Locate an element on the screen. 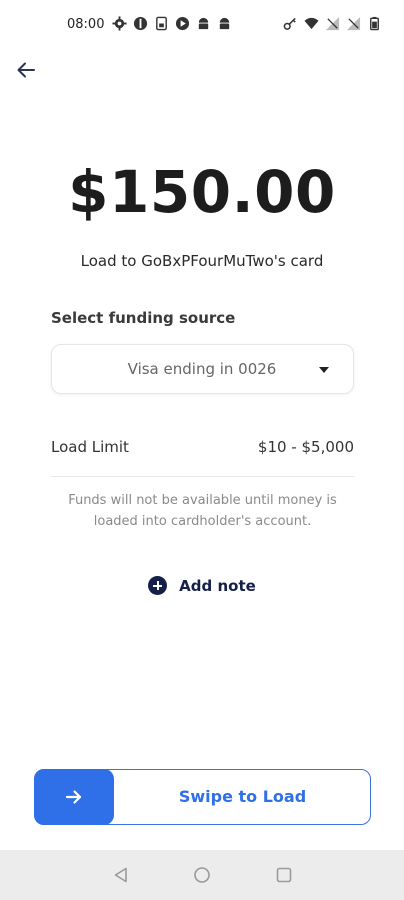  sim-icon is located at coordinates (161, 23).